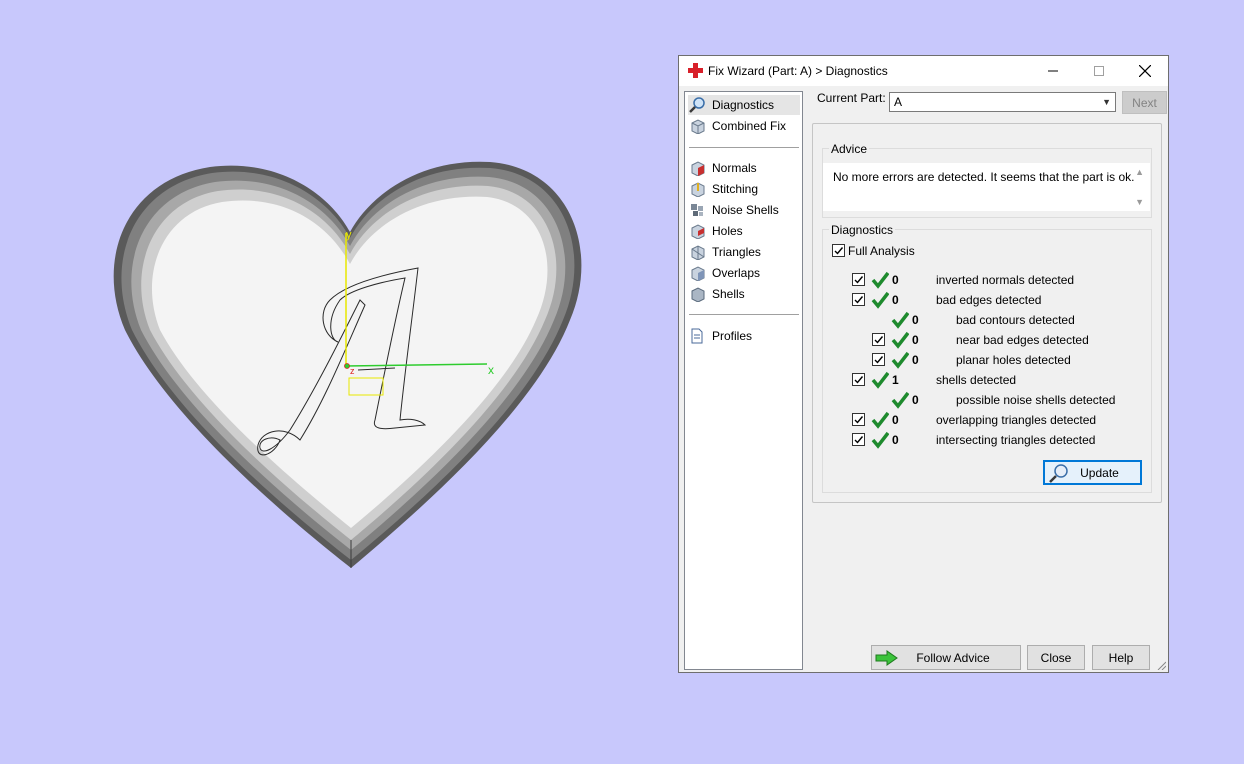 This screenshot has height=764, width=1244. I want to click on axis-origin-marker, so click(347, 366).